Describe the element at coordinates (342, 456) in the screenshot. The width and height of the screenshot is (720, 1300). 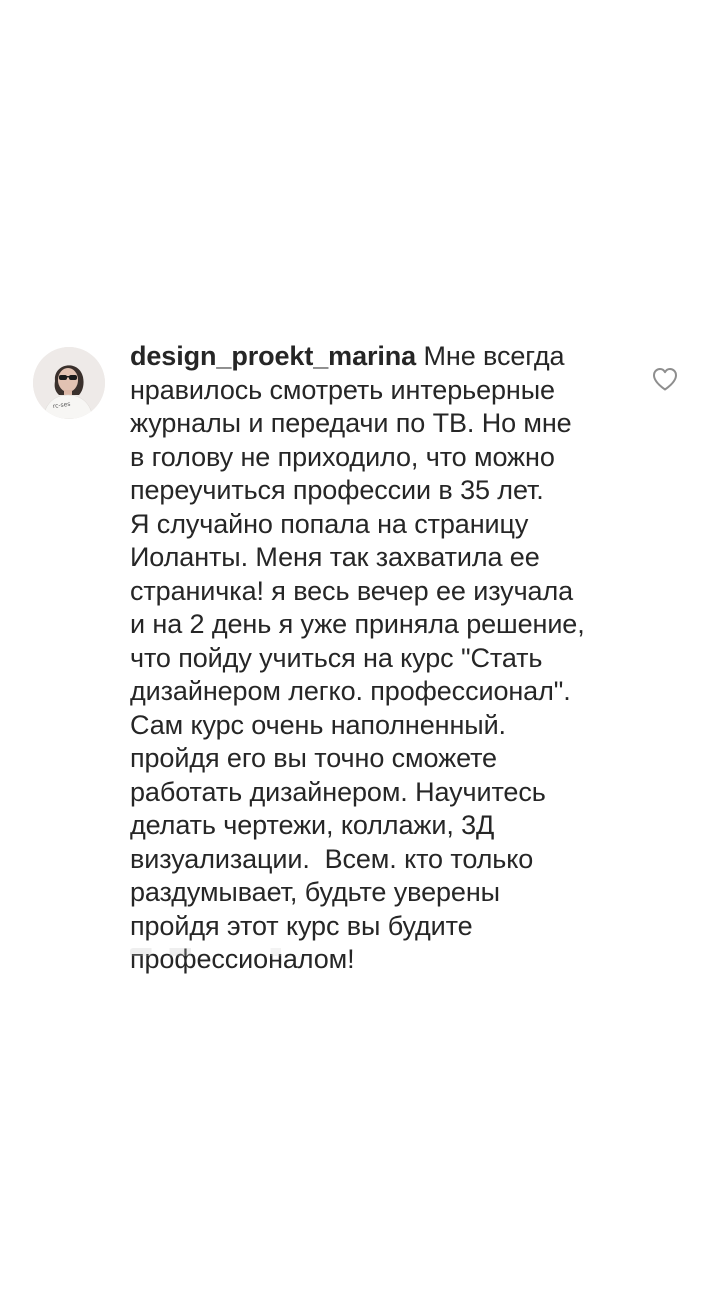
I see `comment-line: в голову не приходило, что можно` at that location.